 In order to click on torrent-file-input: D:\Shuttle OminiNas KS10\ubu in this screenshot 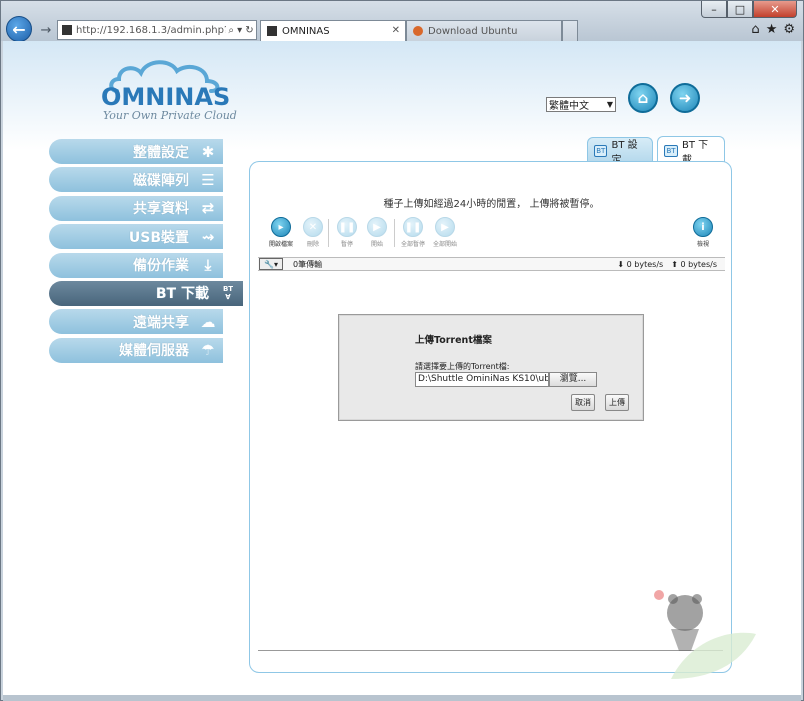, I will do `click(482, 379)`.